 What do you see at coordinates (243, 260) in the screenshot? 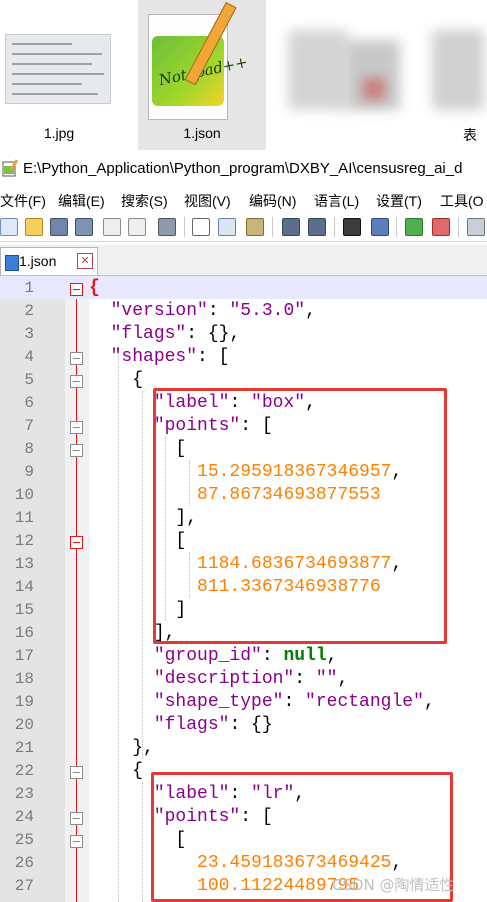
I see `tab-bar: 1.json ✕` at bounding box center [243, 260].